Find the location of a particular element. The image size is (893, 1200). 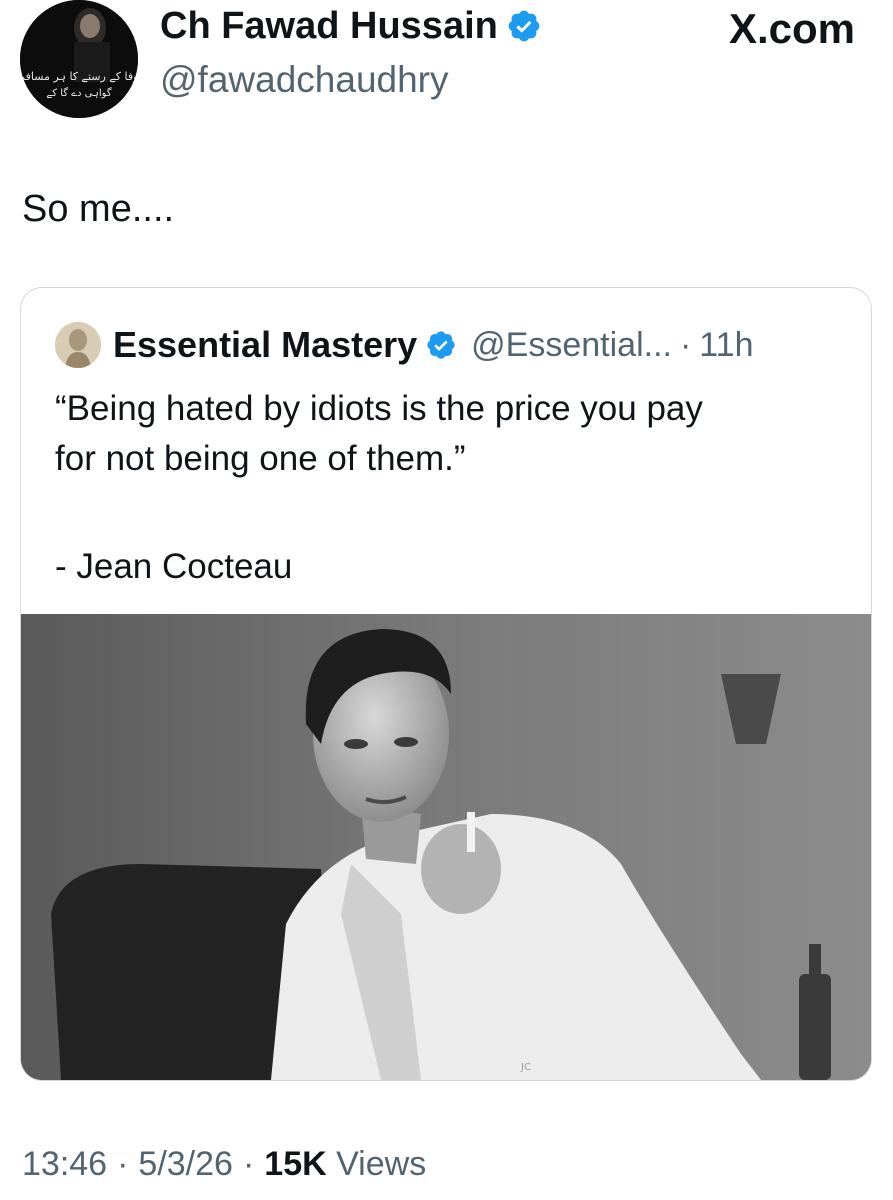

avatar-caption-line1: وفا کے رستے کا ہر مسافر is located at coordinates (79, 76).